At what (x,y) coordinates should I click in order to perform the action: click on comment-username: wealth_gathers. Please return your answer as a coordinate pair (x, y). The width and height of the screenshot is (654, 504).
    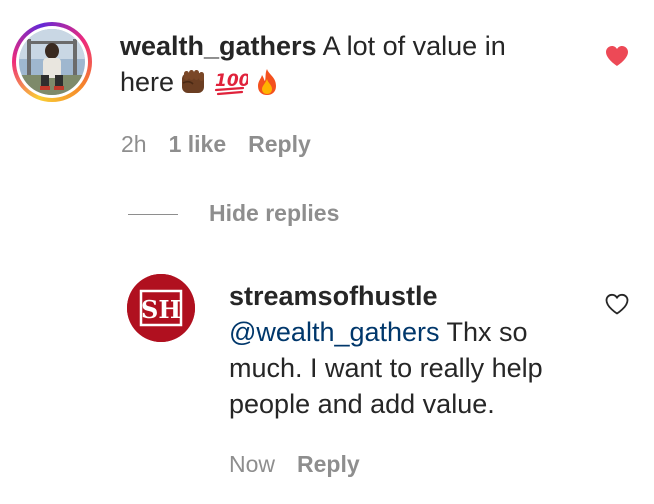
    Looking at the image, I should click on (218, 46).